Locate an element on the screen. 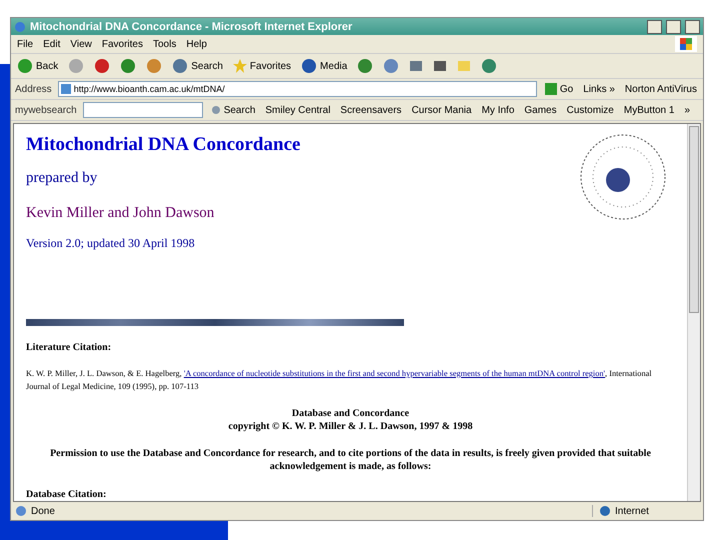 The width and height of the screenshot is (720, 540). menu-item: View is located at coordinates (81, 44).